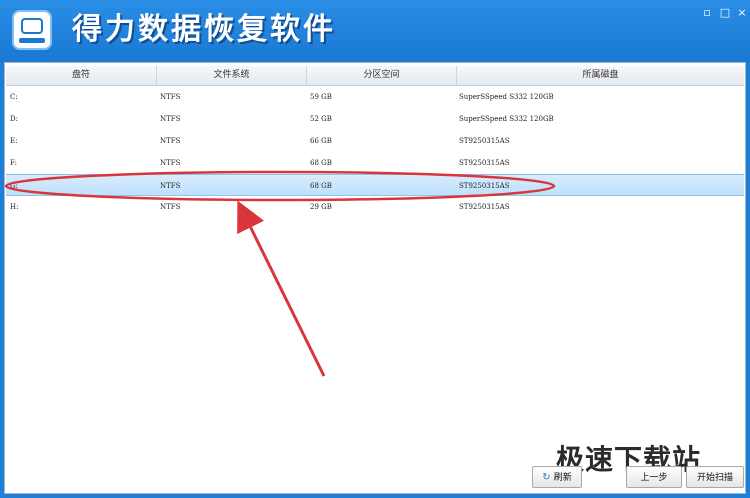  What do you see at coordinates (32, 30) in the screenshot?
I see `app-logo-icon` at bounding box center [32, 30].